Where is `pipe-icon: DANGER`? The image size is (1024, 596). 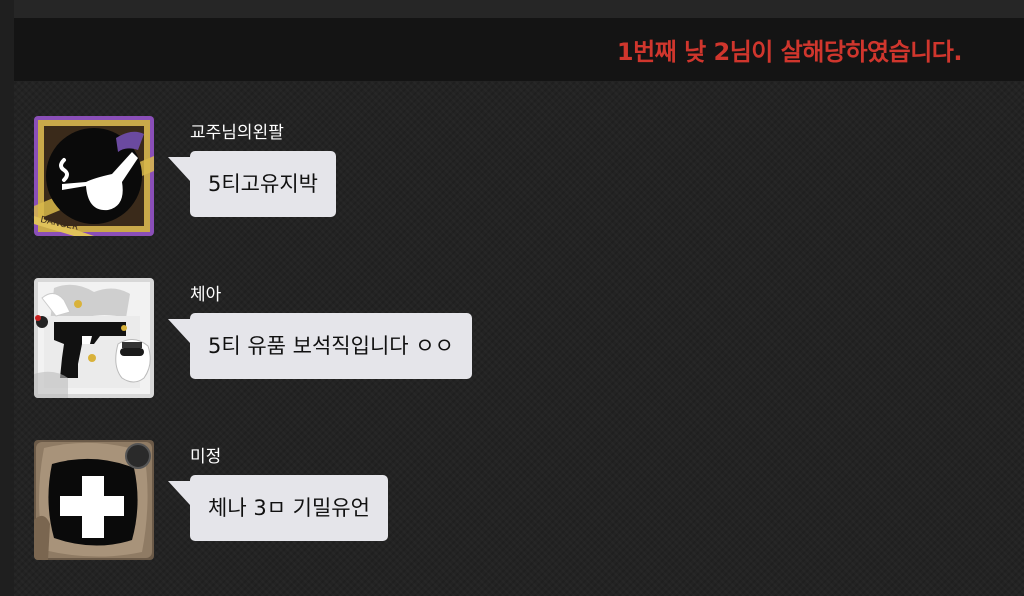 pipe-icon: DANGER is located at coordinates (94, 176).